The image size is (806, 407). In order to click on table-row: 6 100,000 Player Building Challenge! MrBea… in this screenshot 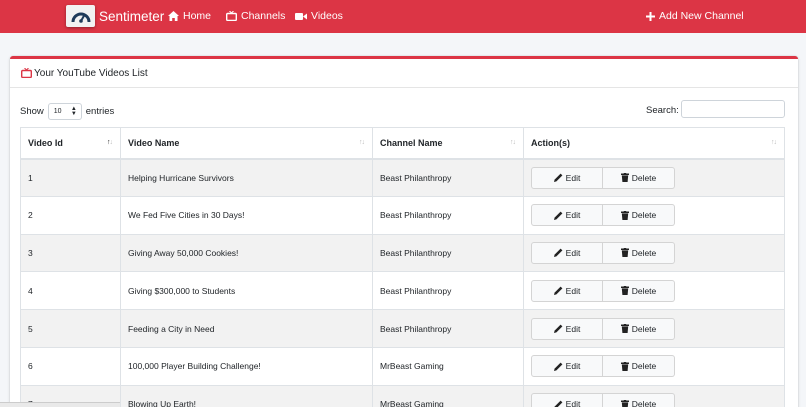, I will do `click(402, 366)`.